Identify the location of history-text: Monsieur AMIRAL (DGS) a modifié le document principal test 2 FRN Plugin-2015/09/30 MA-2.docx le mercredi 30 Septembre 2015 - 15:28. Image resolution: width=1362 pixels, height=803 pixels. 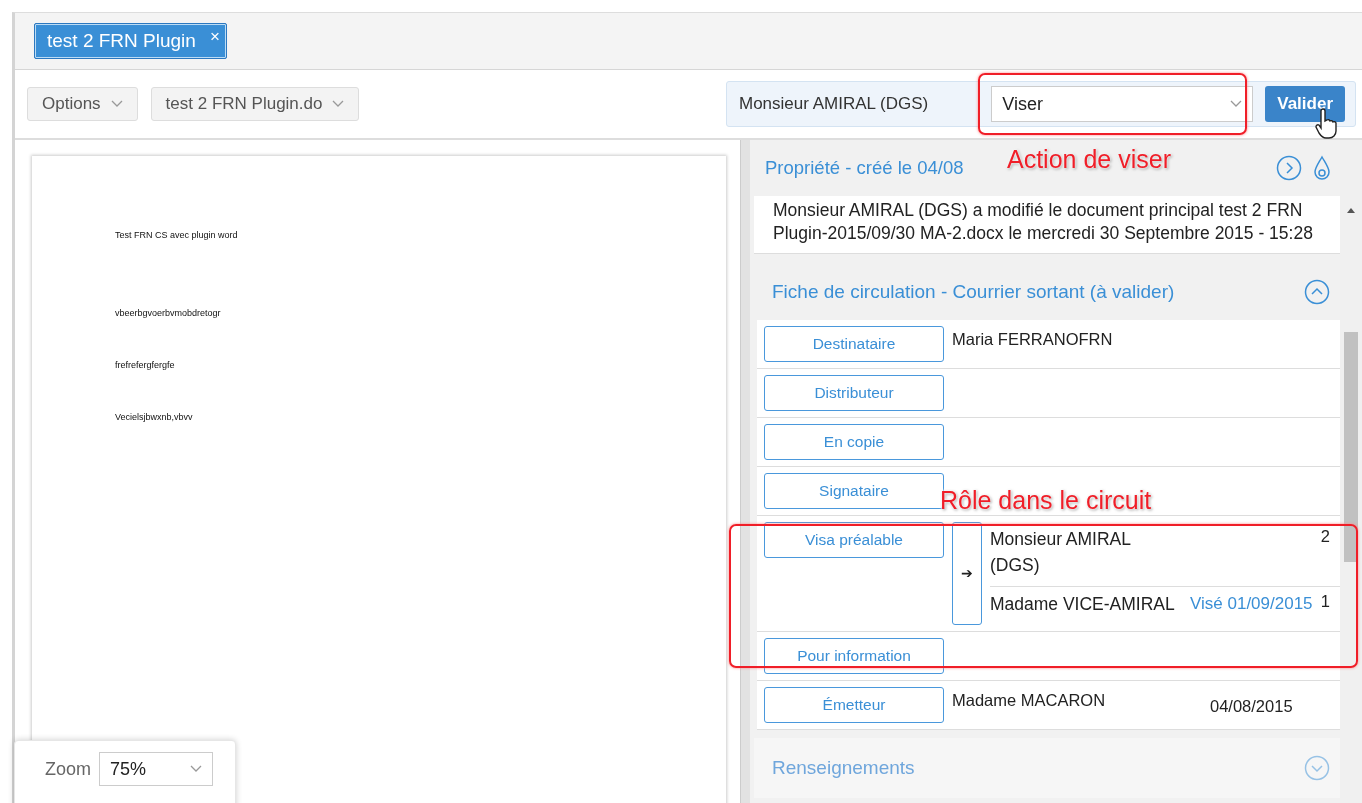
(1047, 225).